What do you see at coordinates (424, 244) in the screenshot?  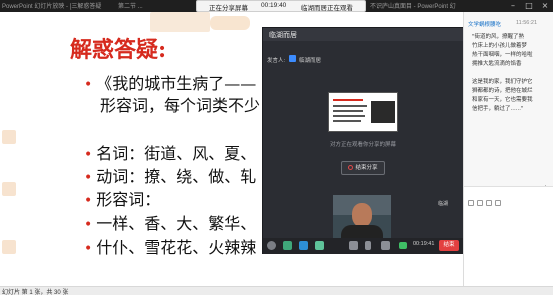 I see `meeting-timer: 00:19:41` at bounding box center [424, 244].